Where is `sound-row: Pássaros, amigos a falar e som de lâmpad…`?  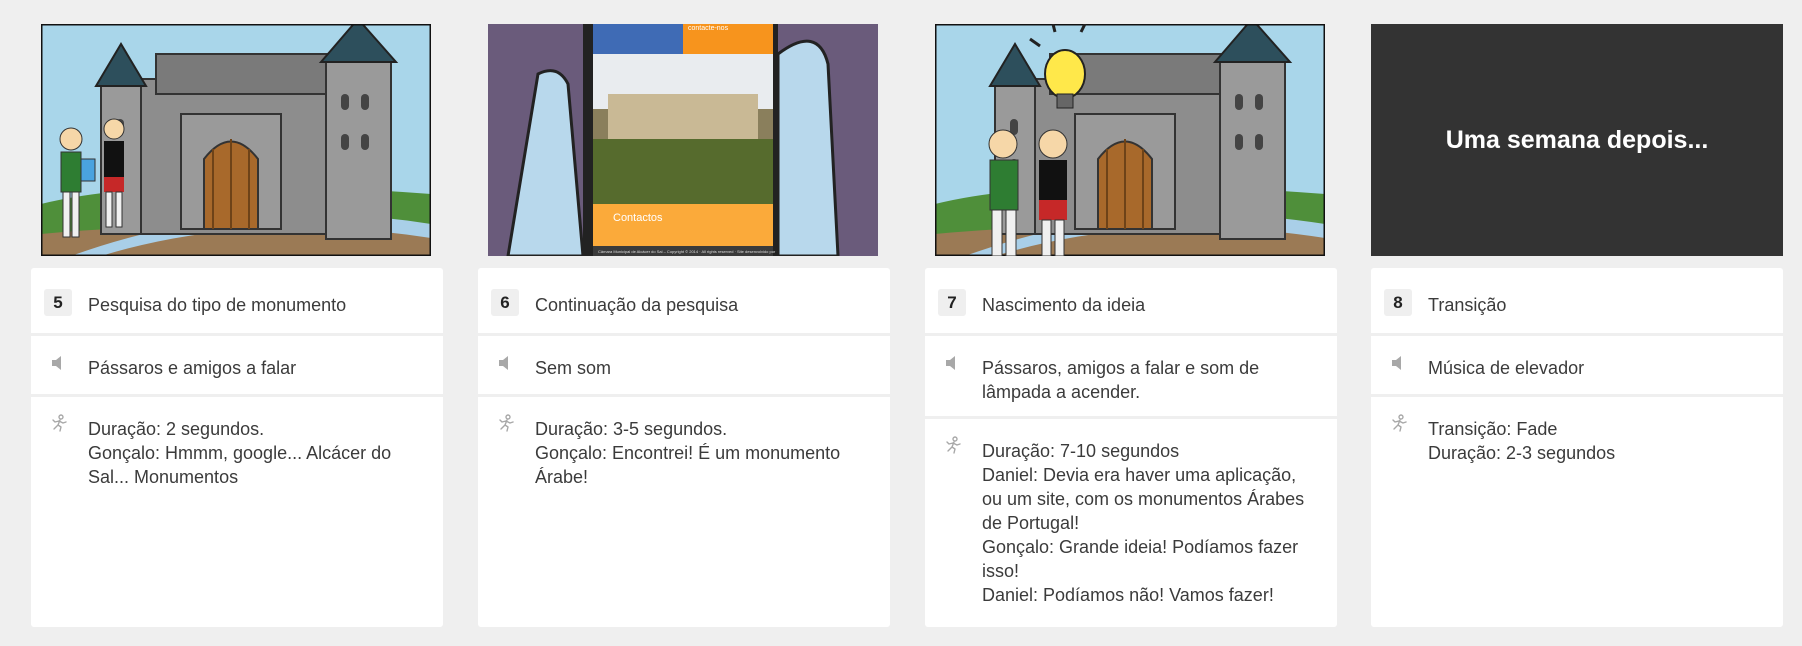
sound-row: Pássaros, amigos a falar e som de lâmpad… is located at coordinates (1131, 377).